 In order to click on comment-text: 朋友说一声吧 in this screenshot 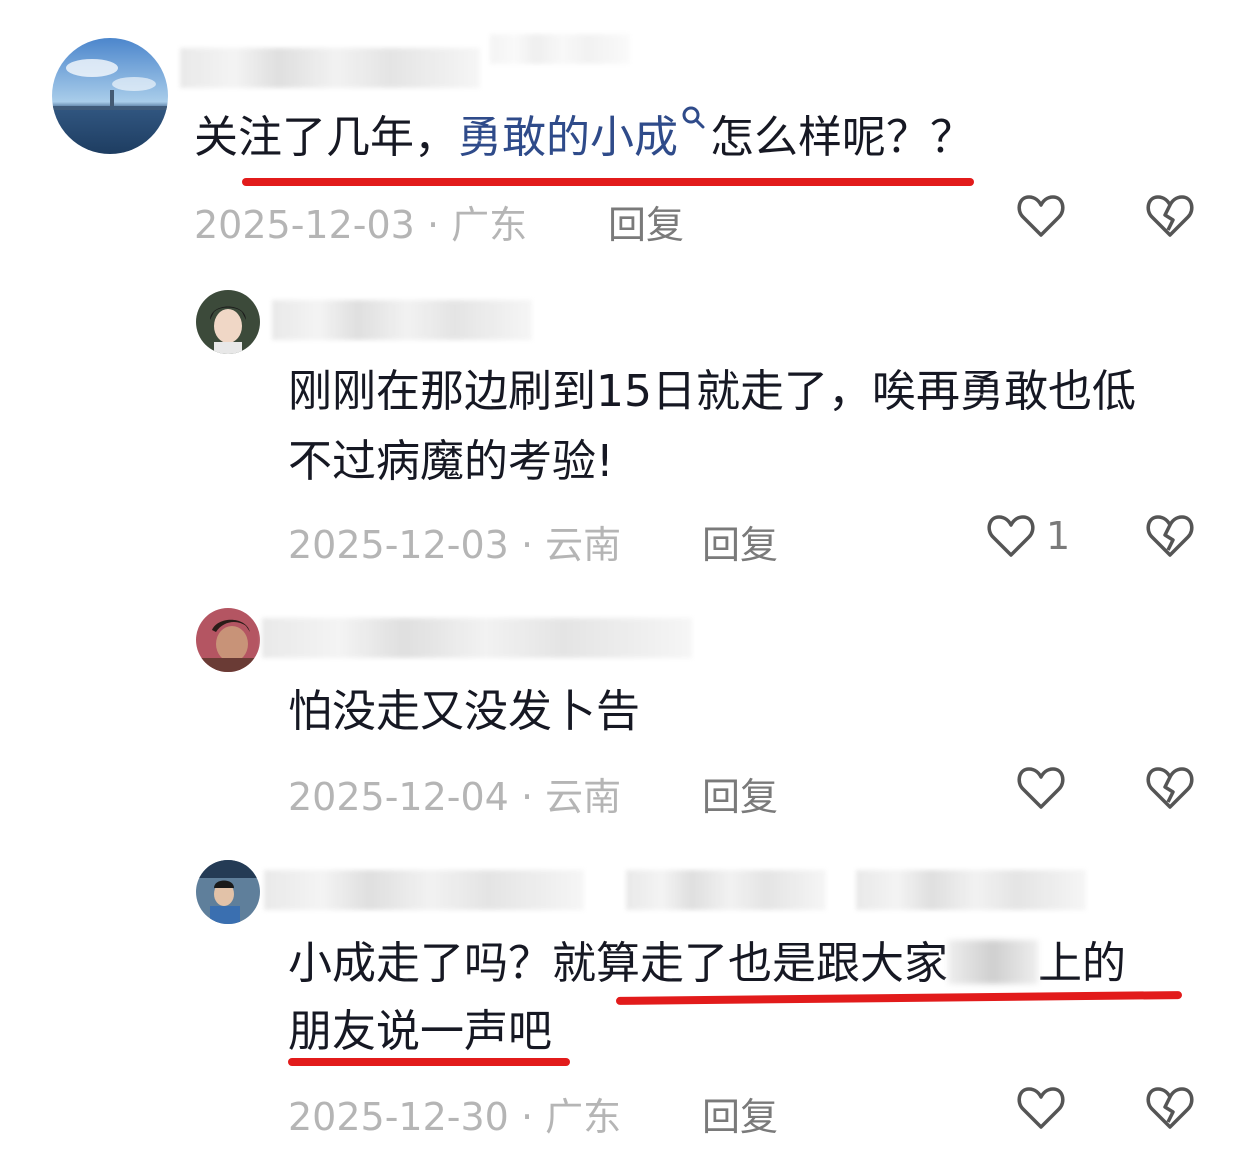, I will do `click(420, 1031)`.